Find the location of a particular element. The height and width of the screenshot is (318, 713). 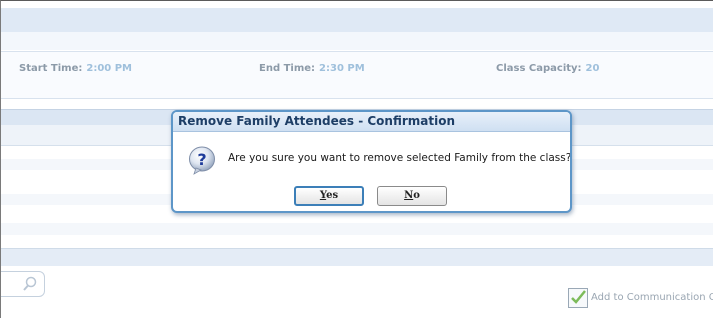

end-time-value: 2:30 PM is located at coordinates (342, 68).